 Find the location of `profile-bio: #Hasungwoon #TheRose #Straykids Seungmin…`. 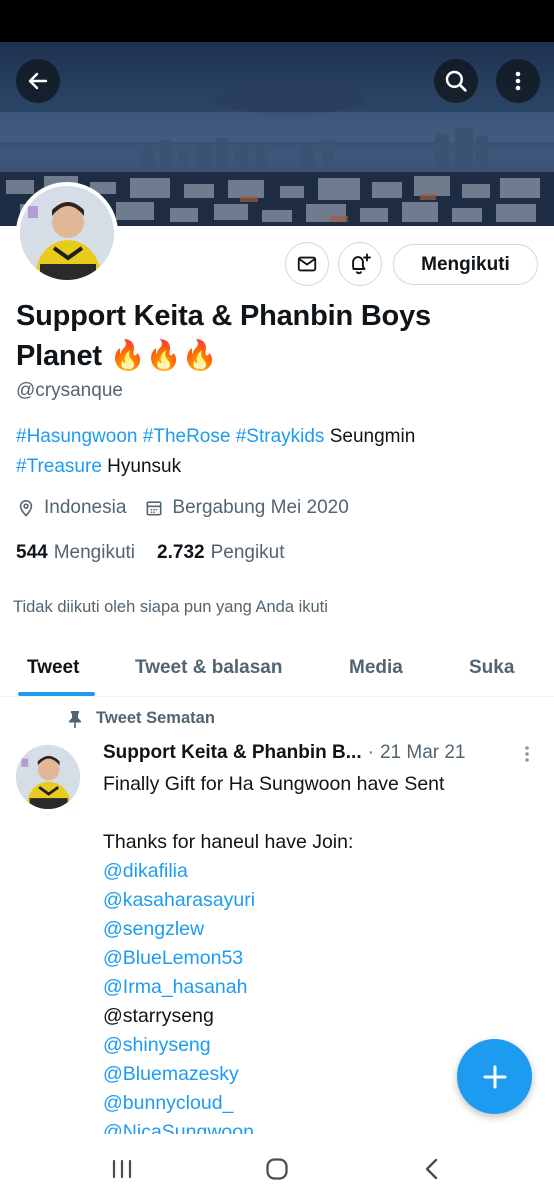

profile-bio: #Hasungwoon #TheRose #Straykids Seungmin… is located at coordinates (276, 452).